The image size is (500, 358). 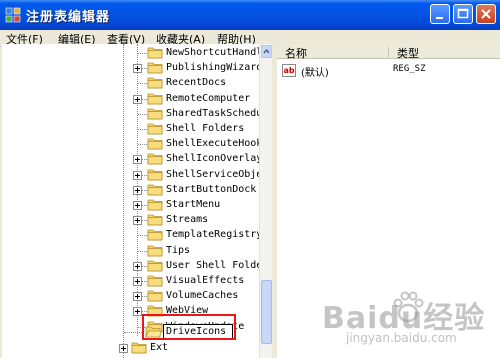 I want to click on tree-node-label: Shell Folders, so click(x=205, y=128).